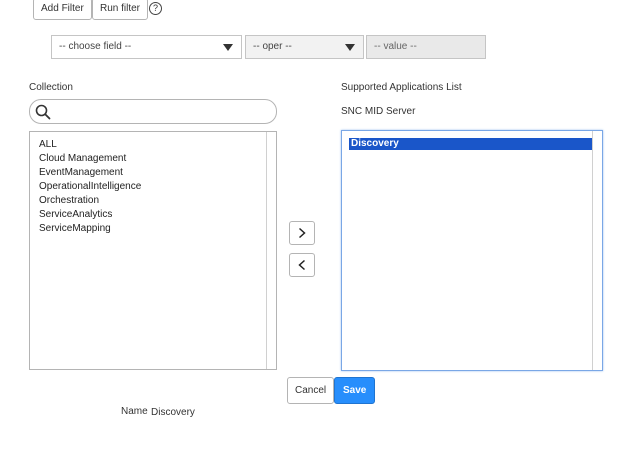  I want to click on supported-list: Discovery, so click(472, 140).